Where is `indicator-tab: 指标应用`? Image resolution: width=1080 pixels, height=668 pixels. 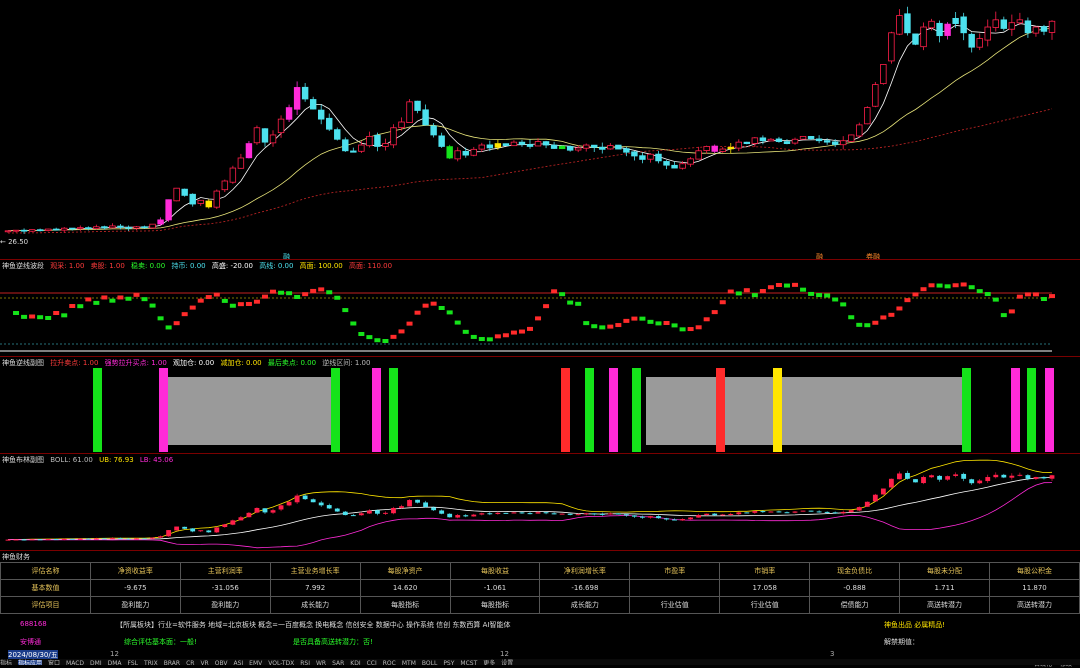 indicator-tab: 指标应用 is located at coordinates (30, 662).